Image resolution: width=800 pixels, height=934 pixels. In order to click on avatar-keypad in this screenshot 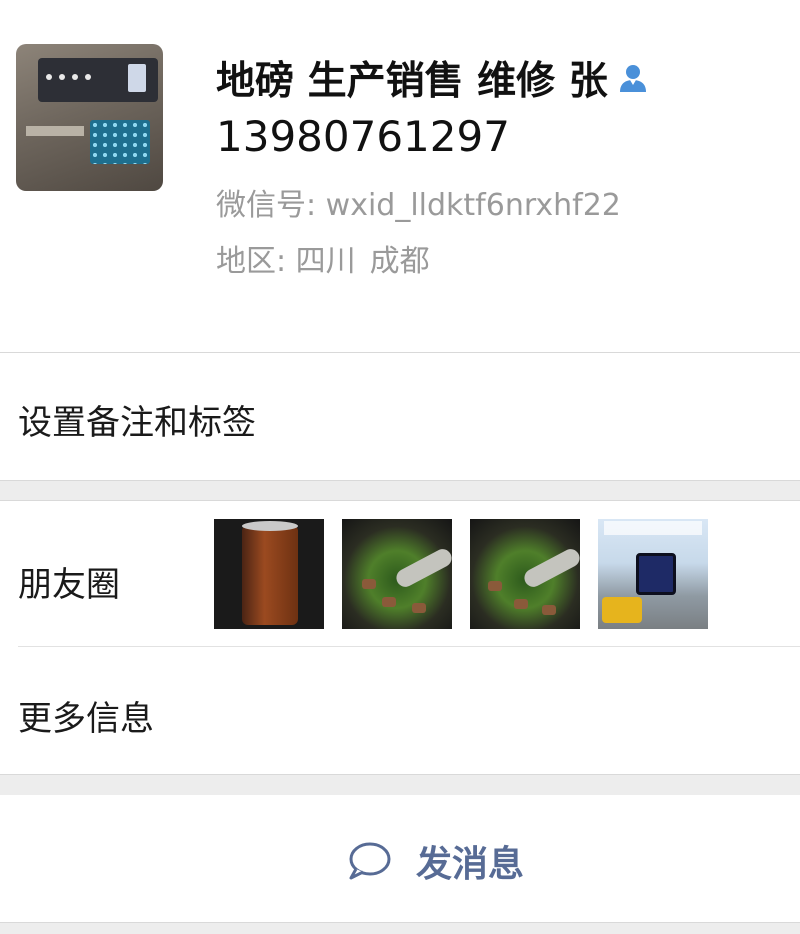, I will do `click(120, 142)`.